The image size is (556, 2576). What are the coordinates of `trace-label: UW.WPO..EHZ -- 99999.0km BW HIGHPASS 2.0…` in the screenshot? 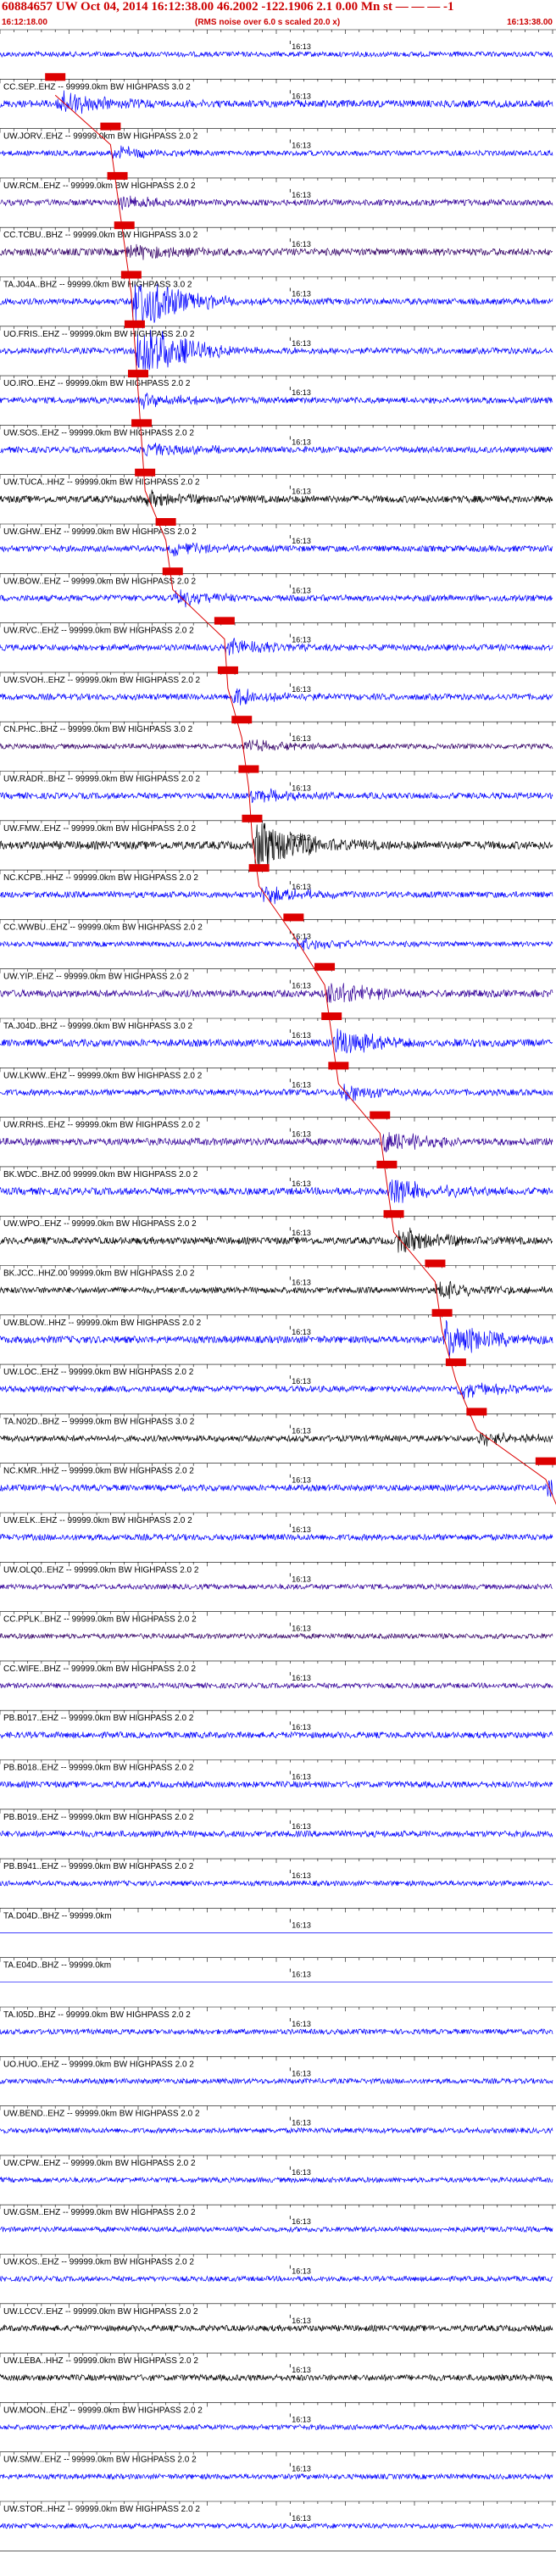 It's located at (100, 1224).